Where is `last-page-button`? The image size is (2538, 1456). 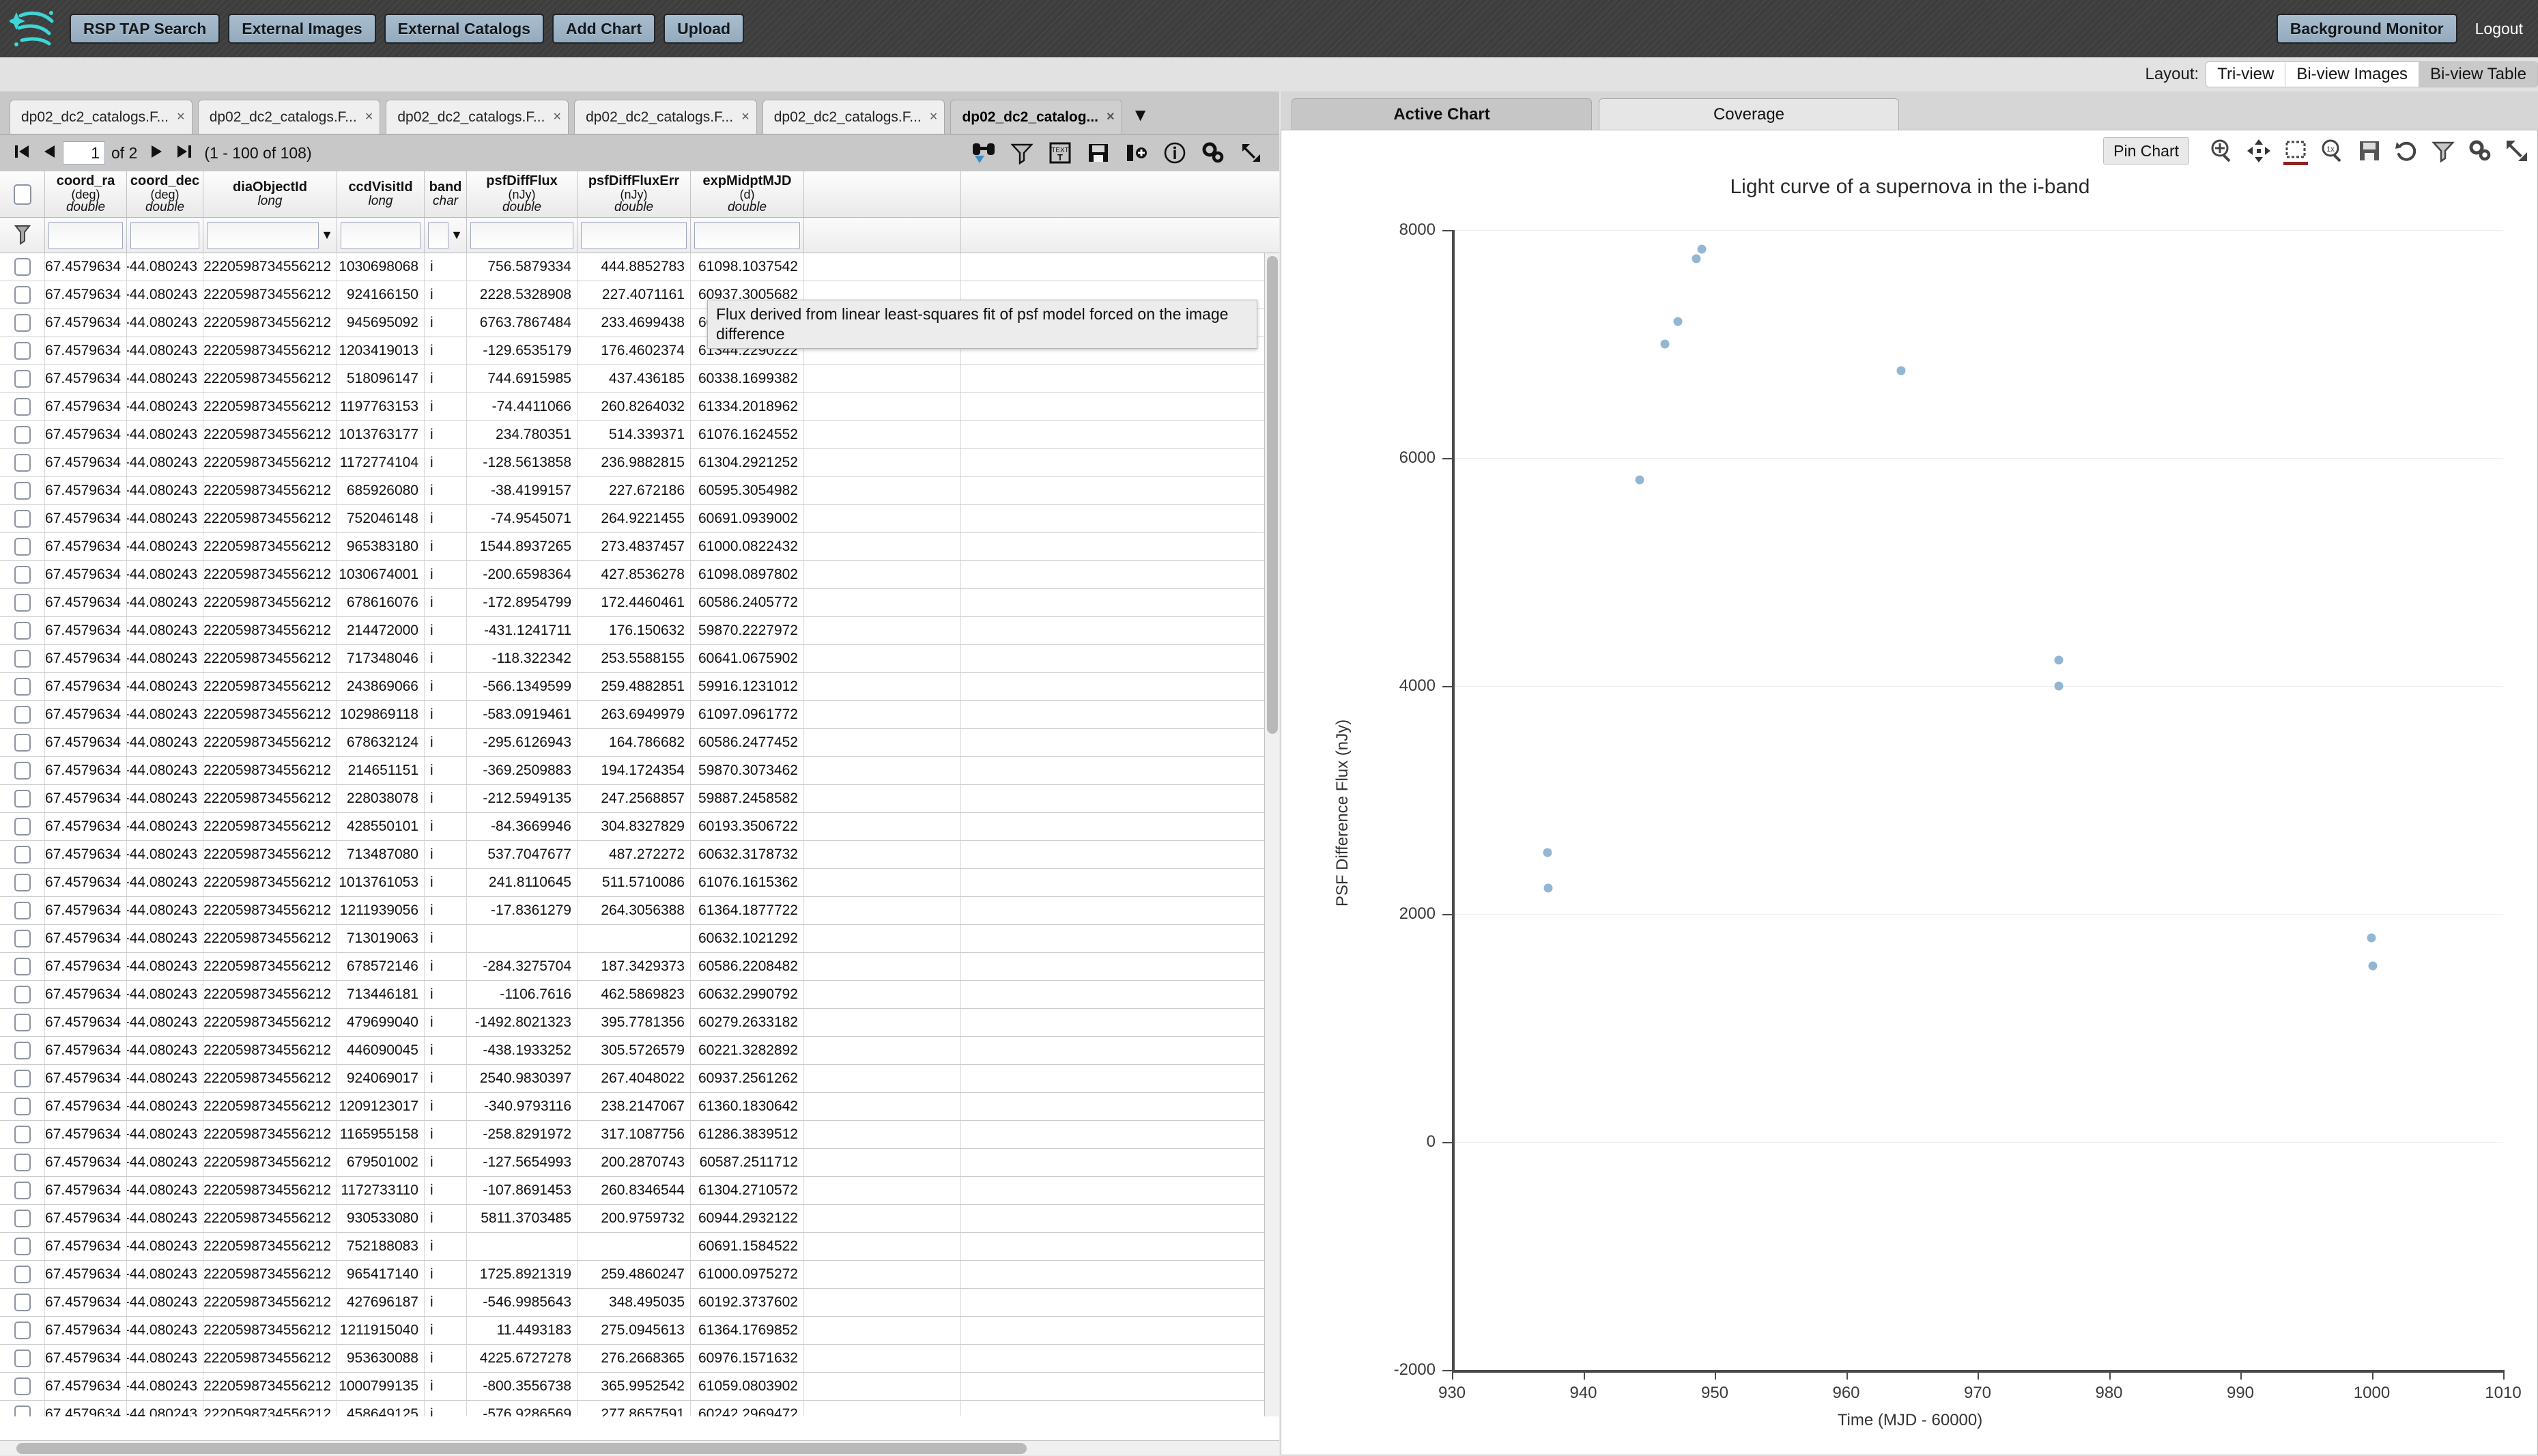 last-page-button is located at coordinates (184, 153).